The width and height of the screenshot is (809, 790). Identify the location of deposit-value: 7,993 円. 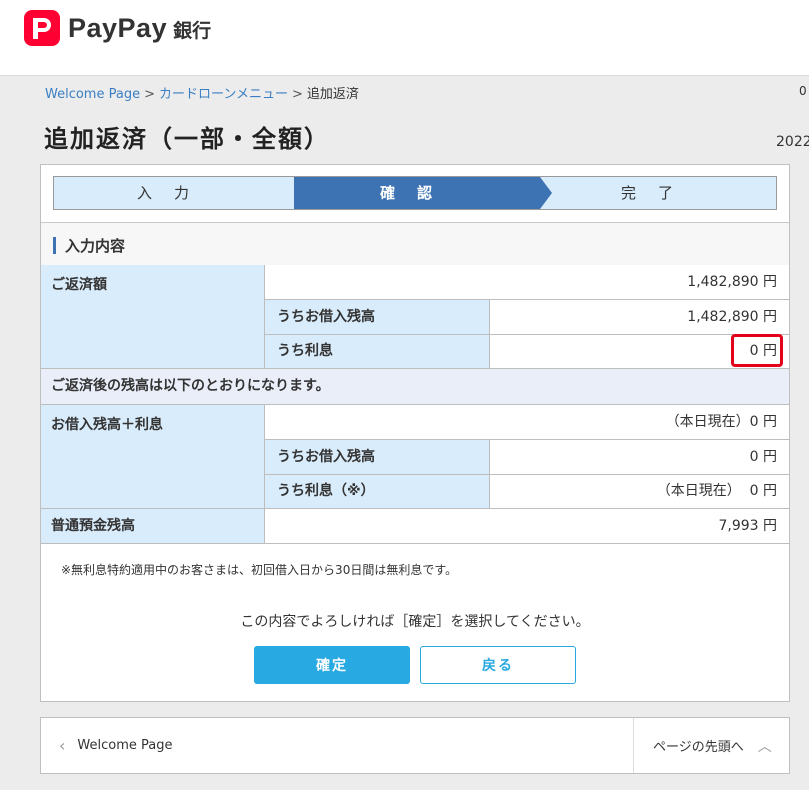
(527, 526).